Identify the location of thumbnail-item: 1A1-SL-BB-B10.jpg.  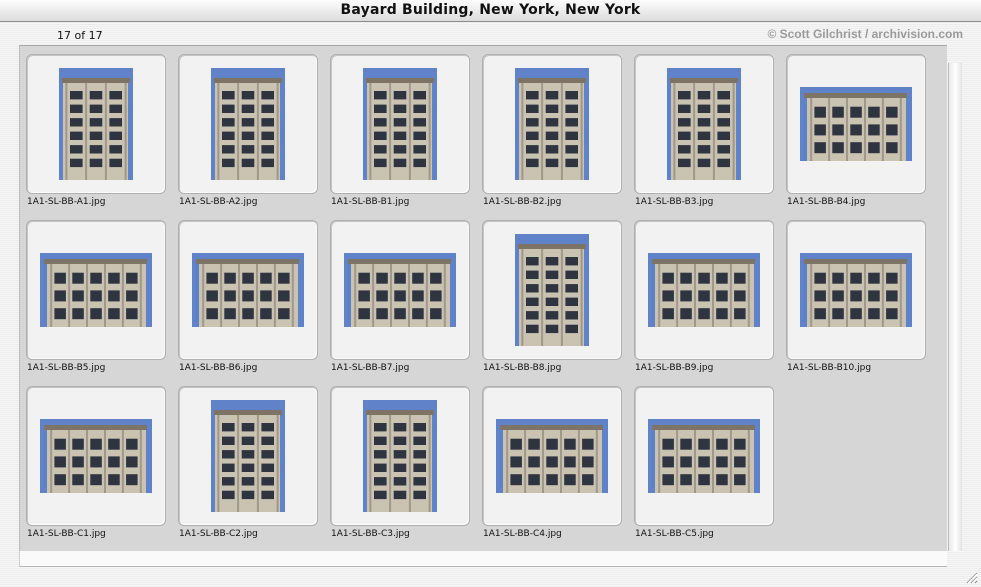
(856, 303).